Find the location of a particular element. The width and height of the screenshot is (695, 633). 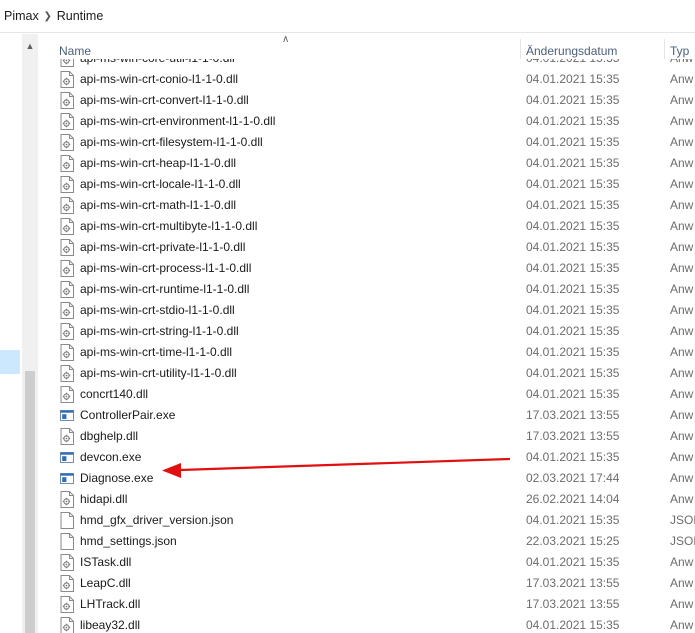

file-row: LHTrack.dll 17.03.2021 13:55 Anw is located at coordinates (366, 604).